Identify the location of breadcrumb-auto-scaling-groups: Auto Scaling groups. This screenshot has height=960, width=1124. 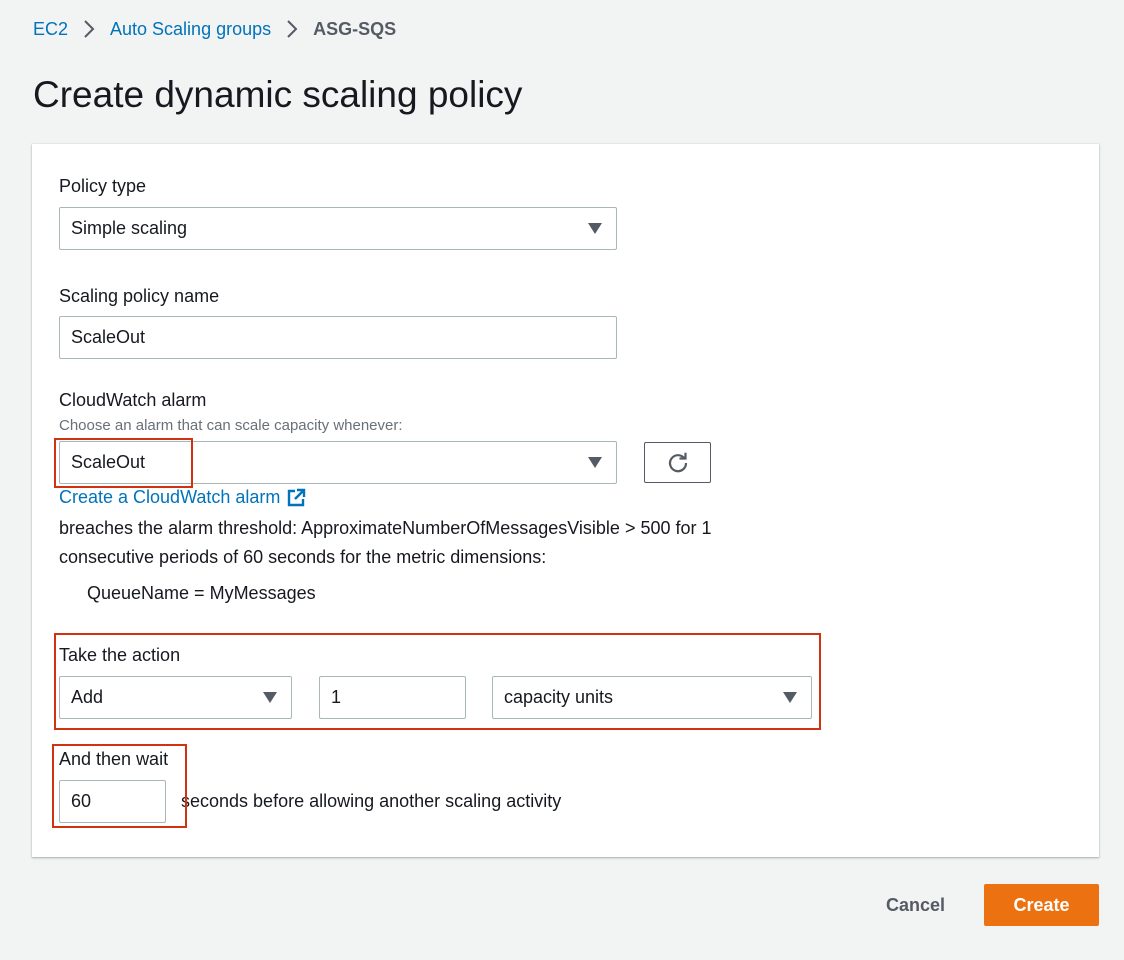
(190, 29).